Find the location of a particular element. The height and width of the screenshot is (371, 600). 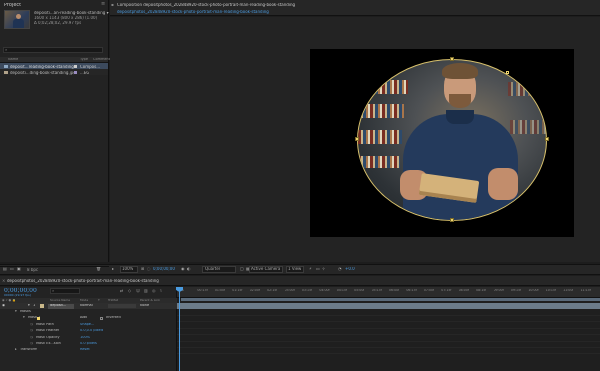

property-value: 0.0,0.0 pixels is located at coordinates (91, 331).